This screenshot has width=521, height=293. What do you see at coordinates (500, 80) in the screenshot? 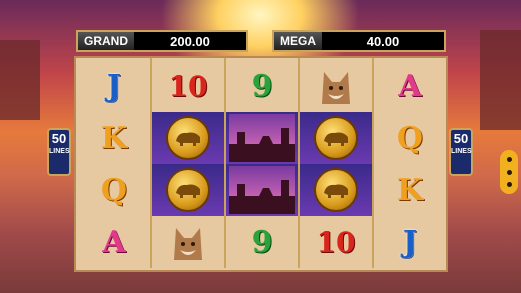
I see `right-mesa` at bounding box center [500, 80].